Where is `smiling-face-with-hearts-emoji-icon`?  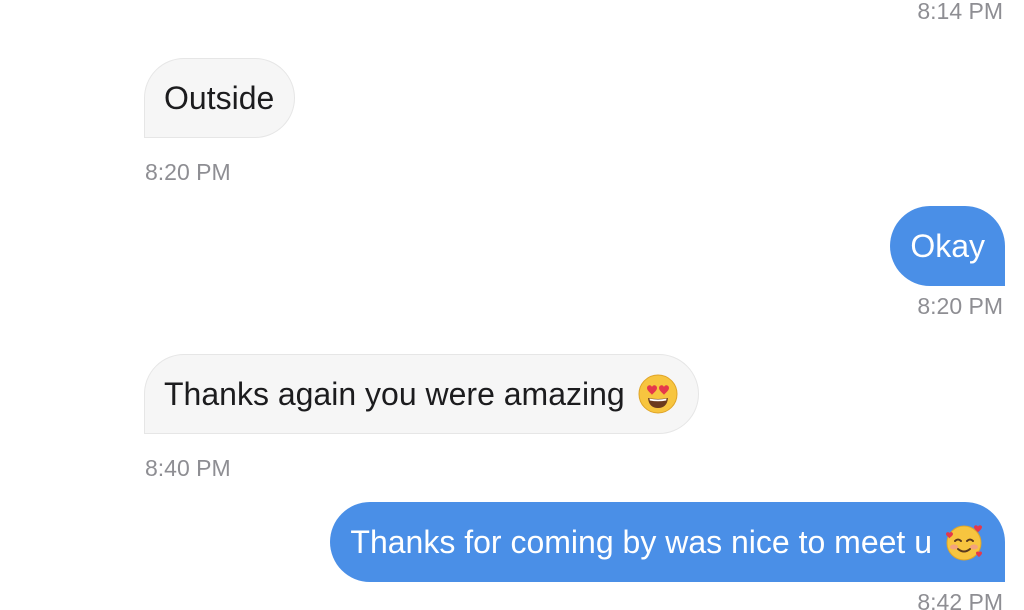
smiling-face-with-hearts-emoji-icon is located at coordinates (964, 543).